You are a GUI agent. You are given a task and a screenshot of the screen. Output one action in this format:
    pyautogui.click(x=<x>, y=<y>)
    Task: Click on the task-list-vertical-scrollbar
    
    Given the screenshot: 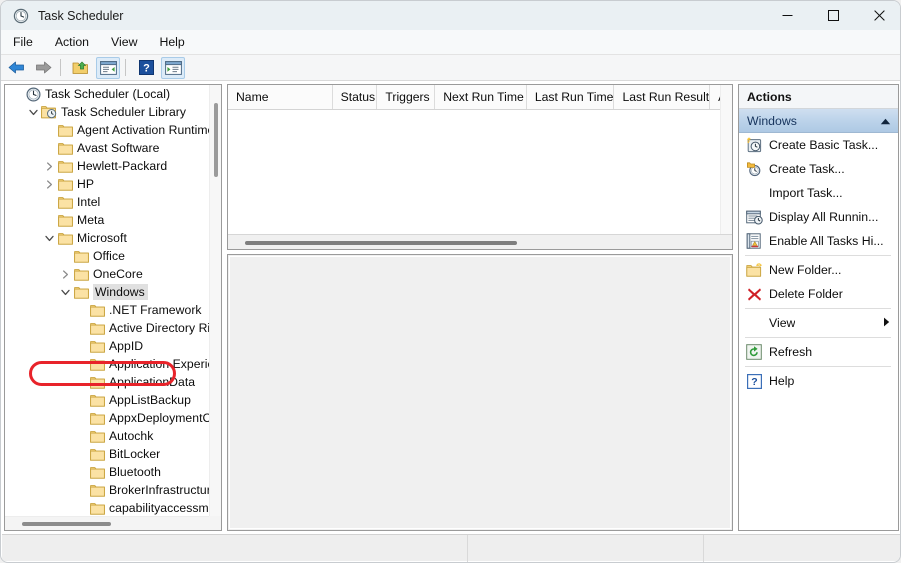 What is the action you would take?
    pyautogui.click(x=726, y=159)
    